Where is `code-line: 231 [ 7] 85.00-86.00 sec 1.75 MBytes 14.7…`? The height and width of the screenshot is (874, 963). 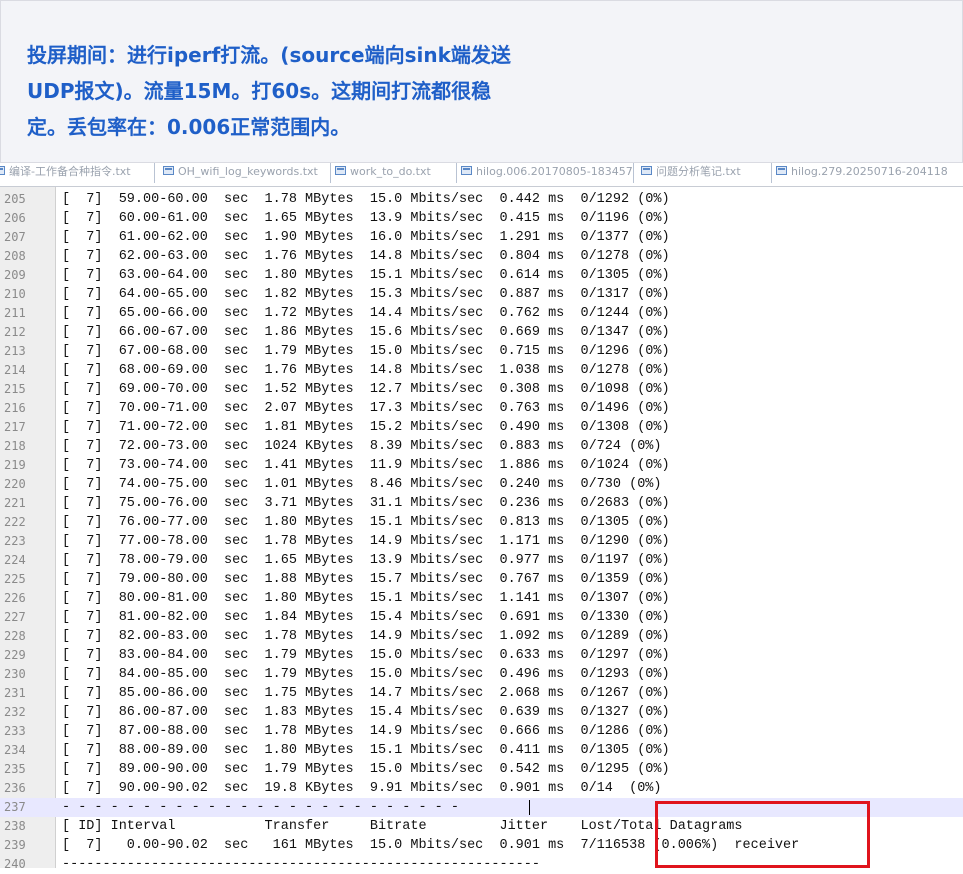
code-line: 231 [ 7] 85.00-86.00 sec 1.75 MBytes 14.7… is located at coordinates (481, 693).